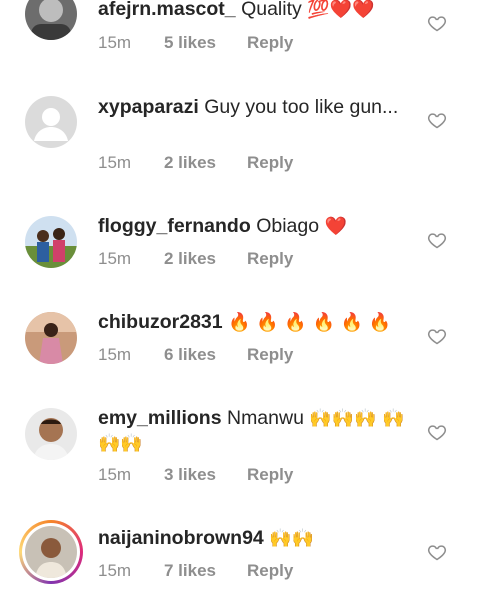 This screenshot has height=591, width=480. I want to click on username: xypaparazi, so click(148, 107).